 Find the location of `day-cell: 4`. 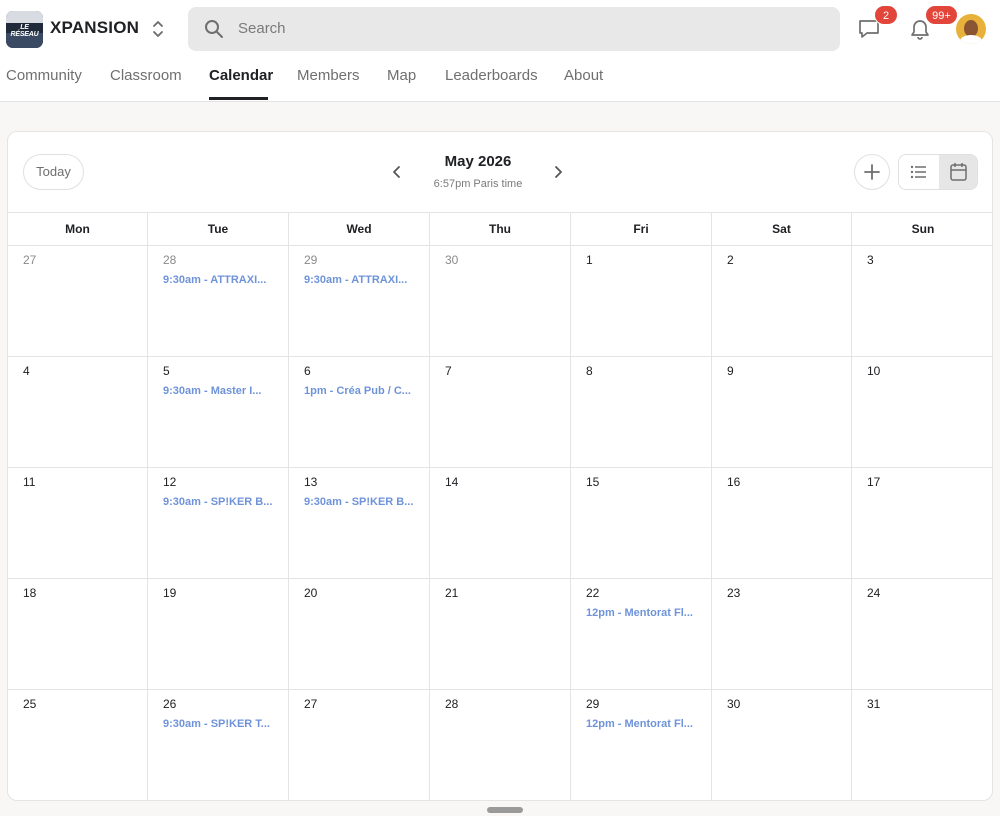

day-cell: 4 is located at coordinates (78, 412).